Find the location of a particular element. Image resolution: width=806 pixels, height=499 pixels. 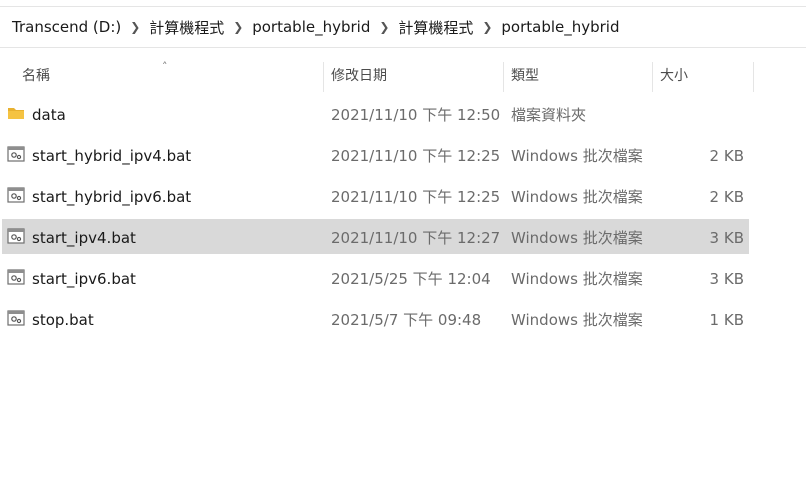

file-name: start_ipv6.bat is located at coordinates (84, 279).